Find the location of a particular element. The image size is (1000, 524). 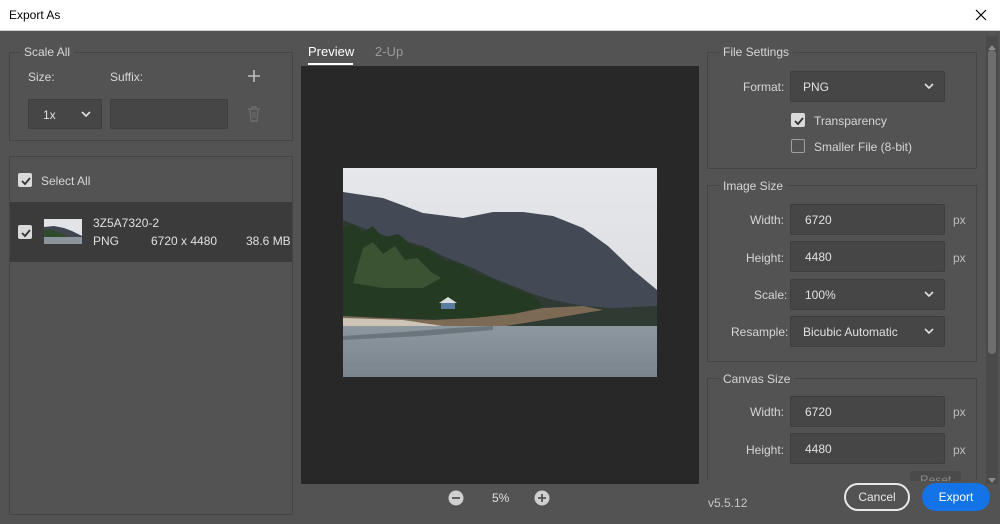

resample-dropdown-value: Bicubic Automatic is located at coordinates (850, 332).